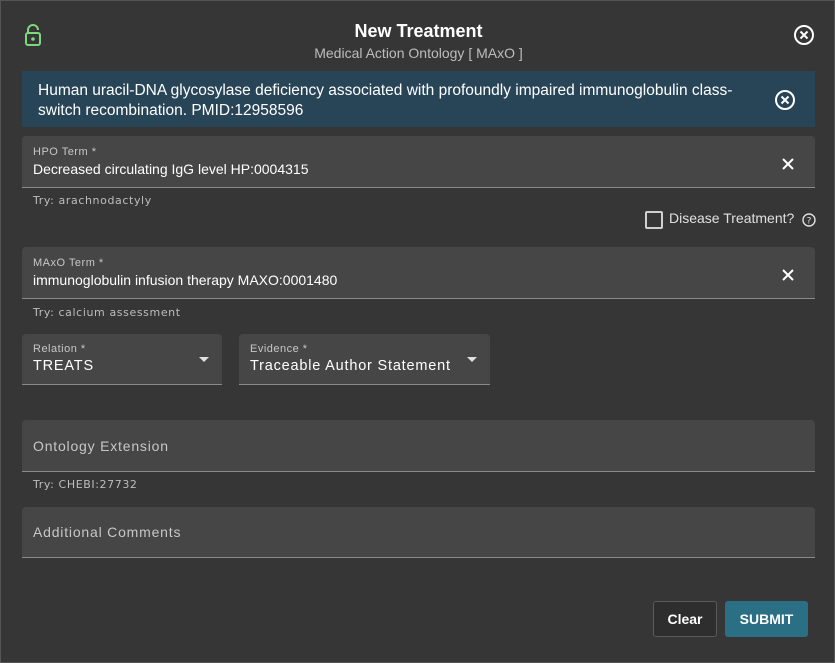 This screenshot has height=663, width=835. What do you see at coordinates (785, 100) in the screenshot?
I see `close-circle-icon` at bounding box center [785, 100].